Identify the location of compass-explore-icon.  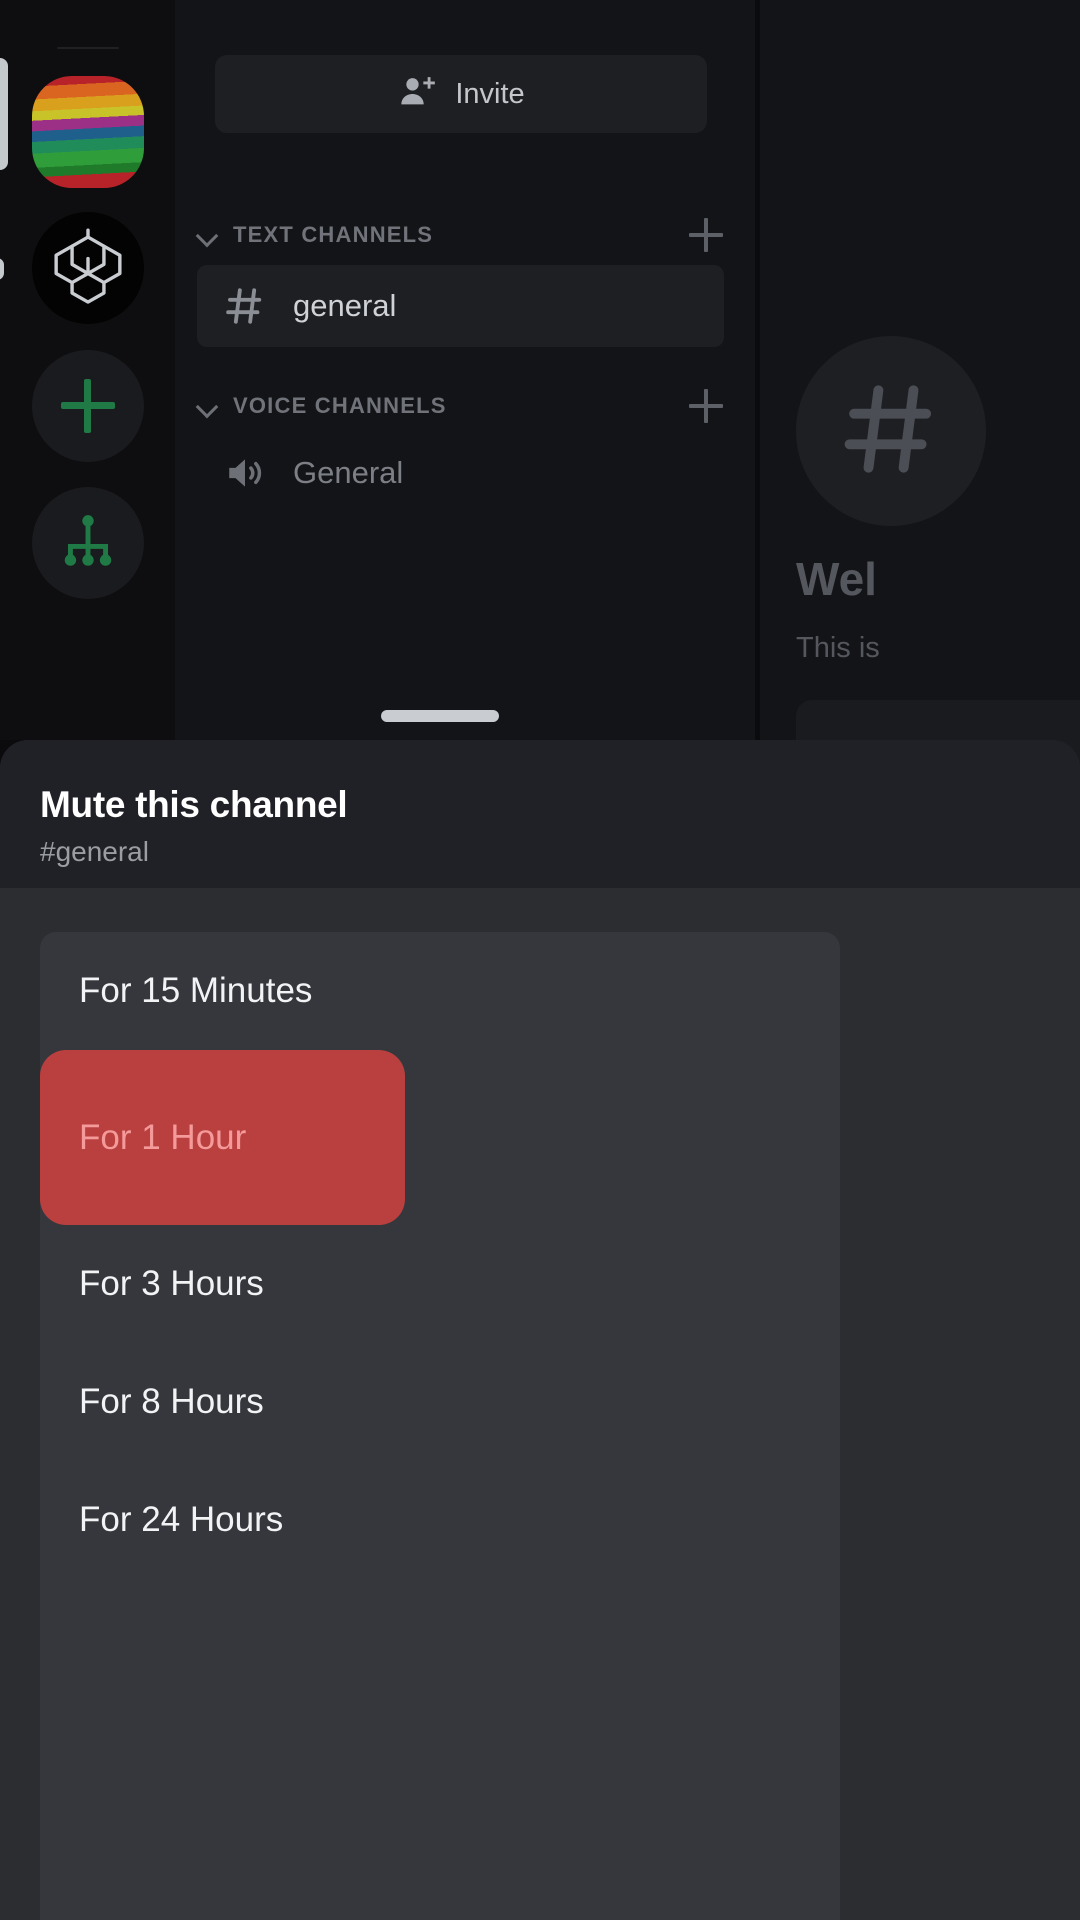
(88, 543).